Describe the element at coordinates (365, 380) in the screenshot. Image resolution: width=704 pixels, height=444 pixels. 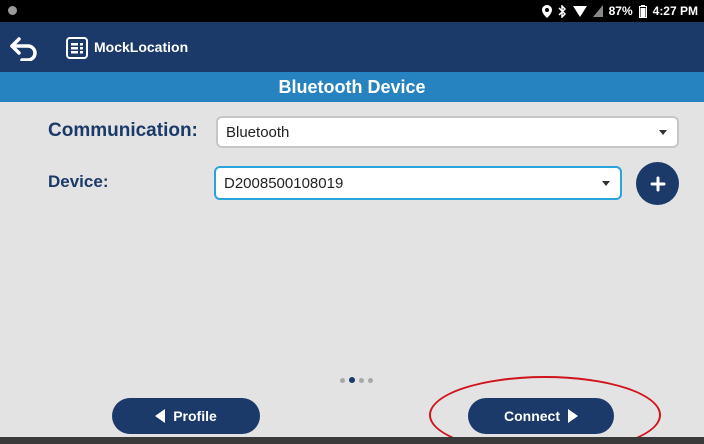
I see `page-indicator` at that location.